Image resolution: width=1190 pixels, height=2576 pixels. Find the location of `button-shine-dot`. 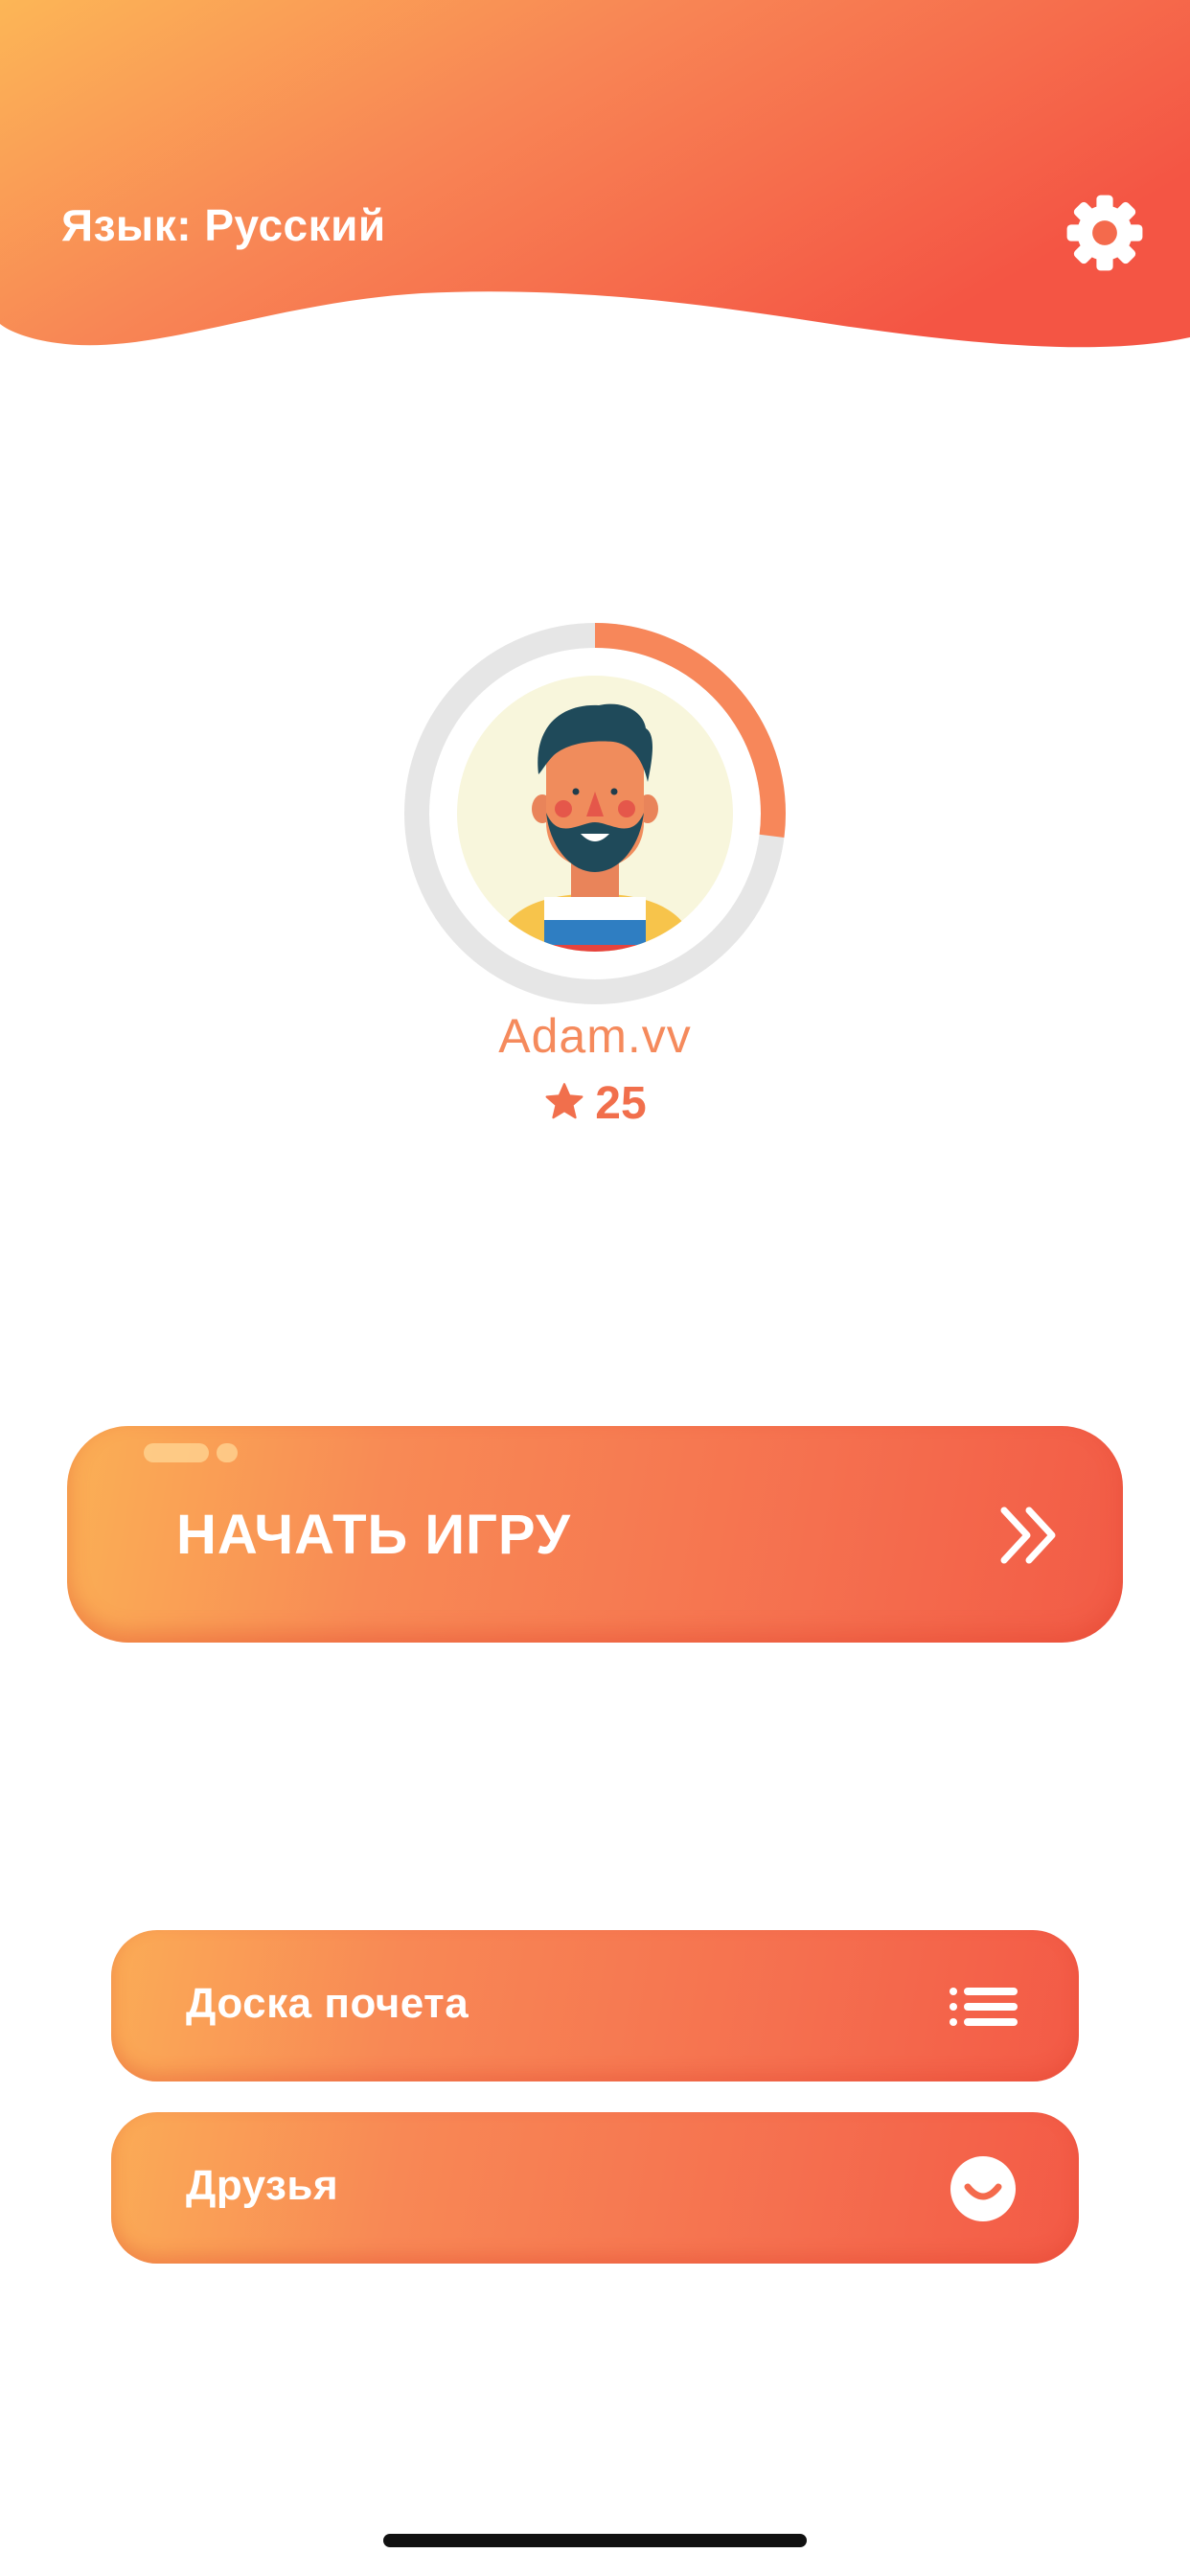

button-shine-dot is located at coordinates (228, 1452).